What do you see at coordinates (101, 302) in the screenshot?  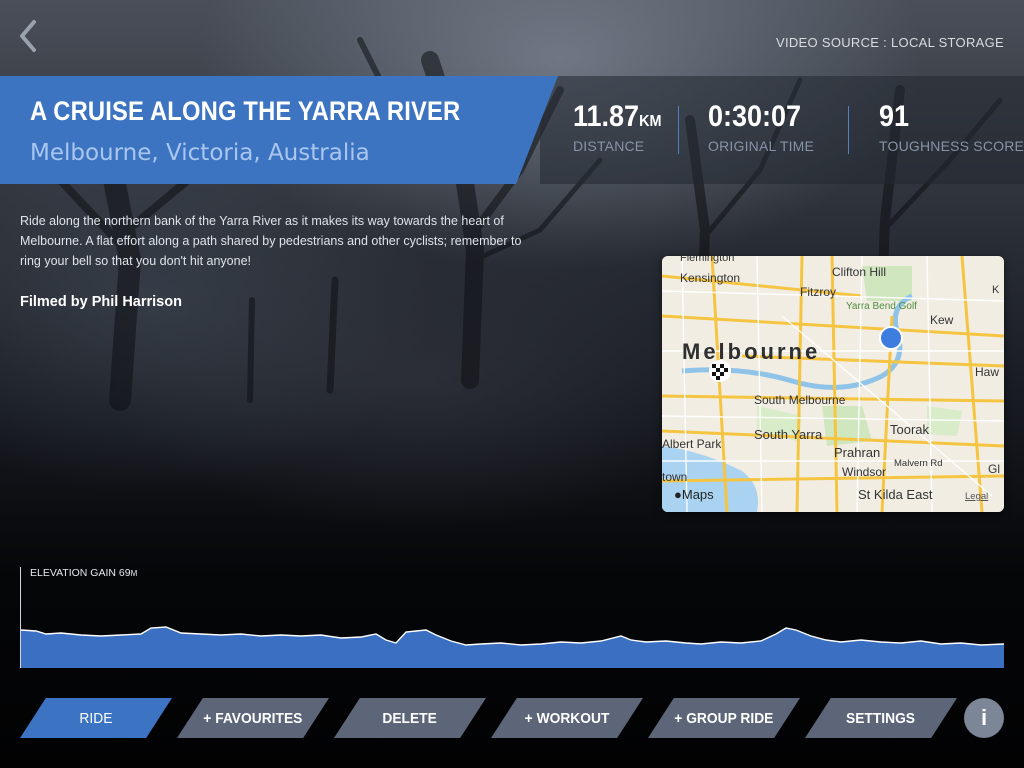 I see `filmed-by: Filmed by Phil Harrison` at bounding box center [101, 302].